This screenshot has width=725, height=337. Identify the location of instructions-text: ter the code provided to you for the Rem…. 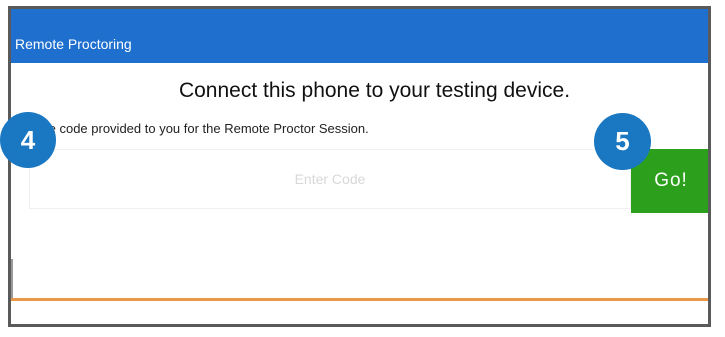
(194, 128).